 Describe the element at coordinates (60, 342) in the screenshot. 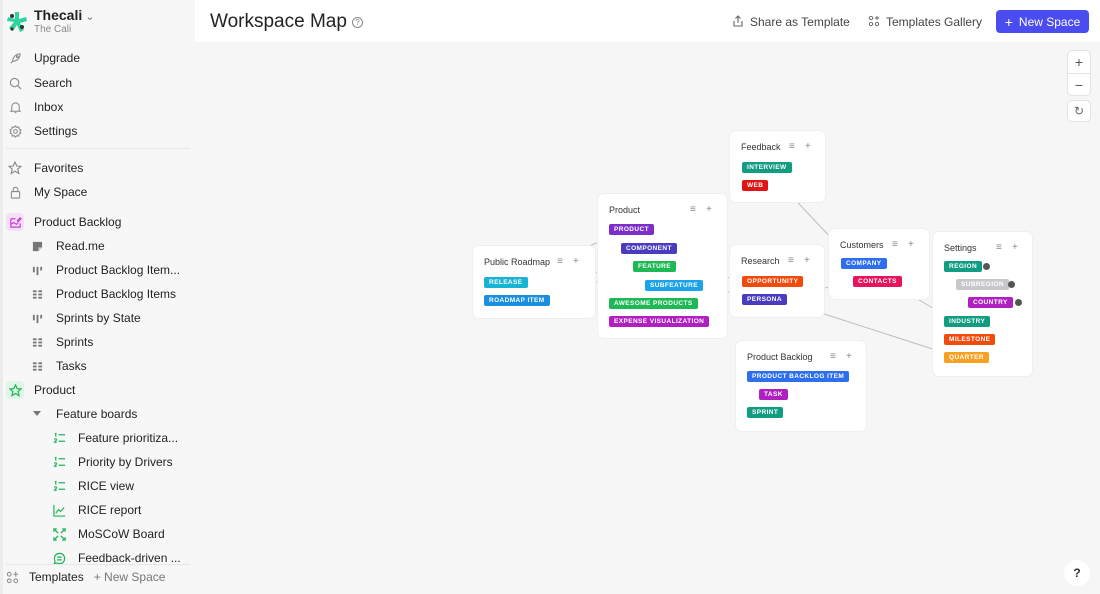

I see `sidebar-item-sprints: Sprints` at that location.